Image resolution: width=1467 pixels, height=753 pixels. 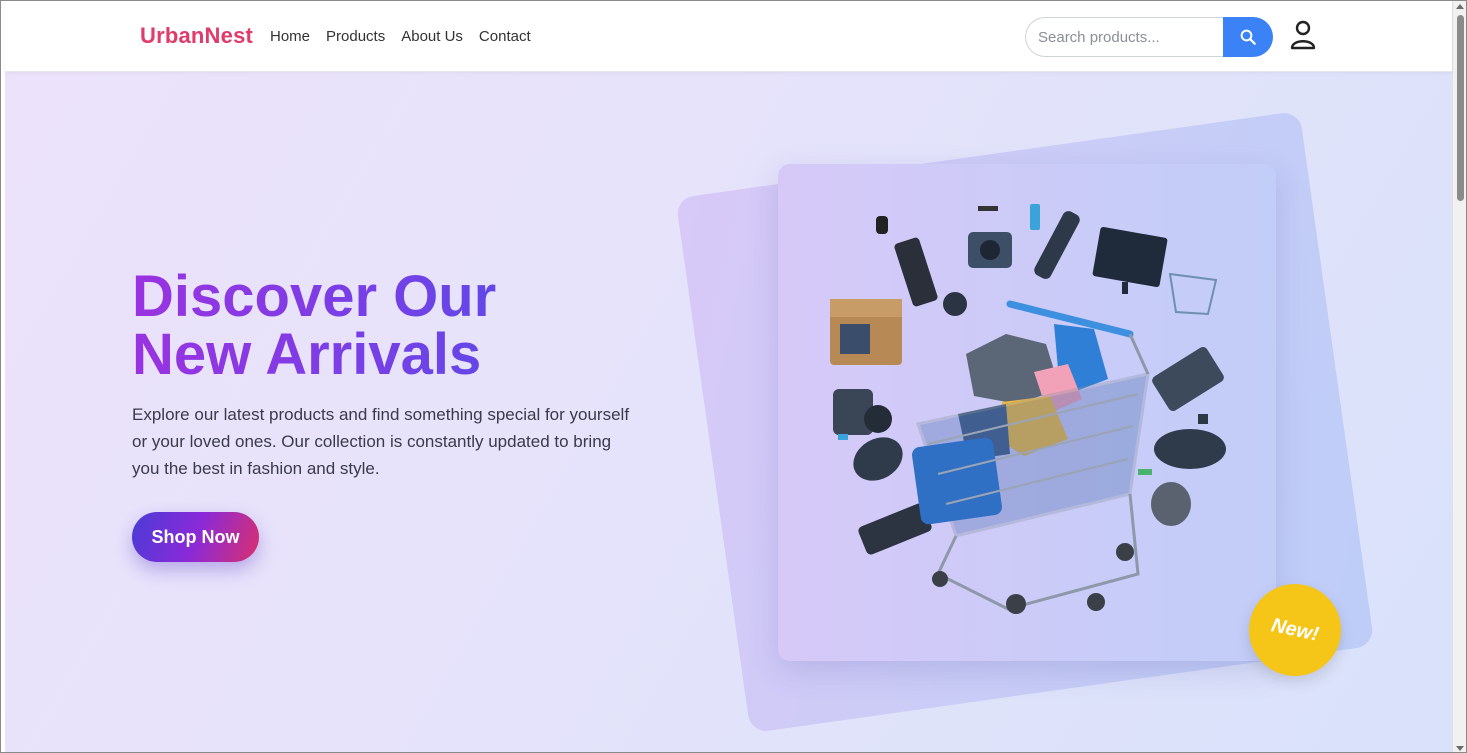 I want to click on nav-link-home: Home, so click(x=290, y=36).